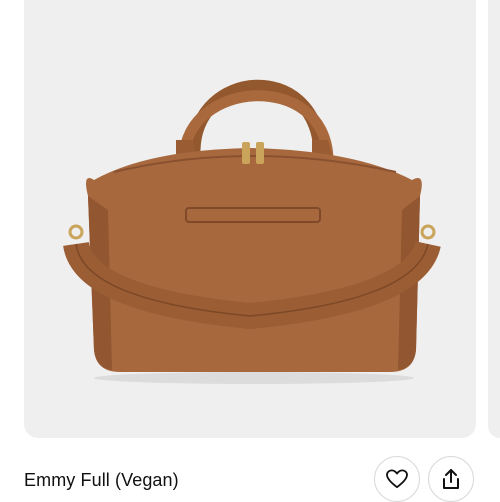 The image size is (500, 502). What do you see at coordinates (260, 153) in the screenshot?
I see `zipper-pull-right` at bounding box center [260, 153].